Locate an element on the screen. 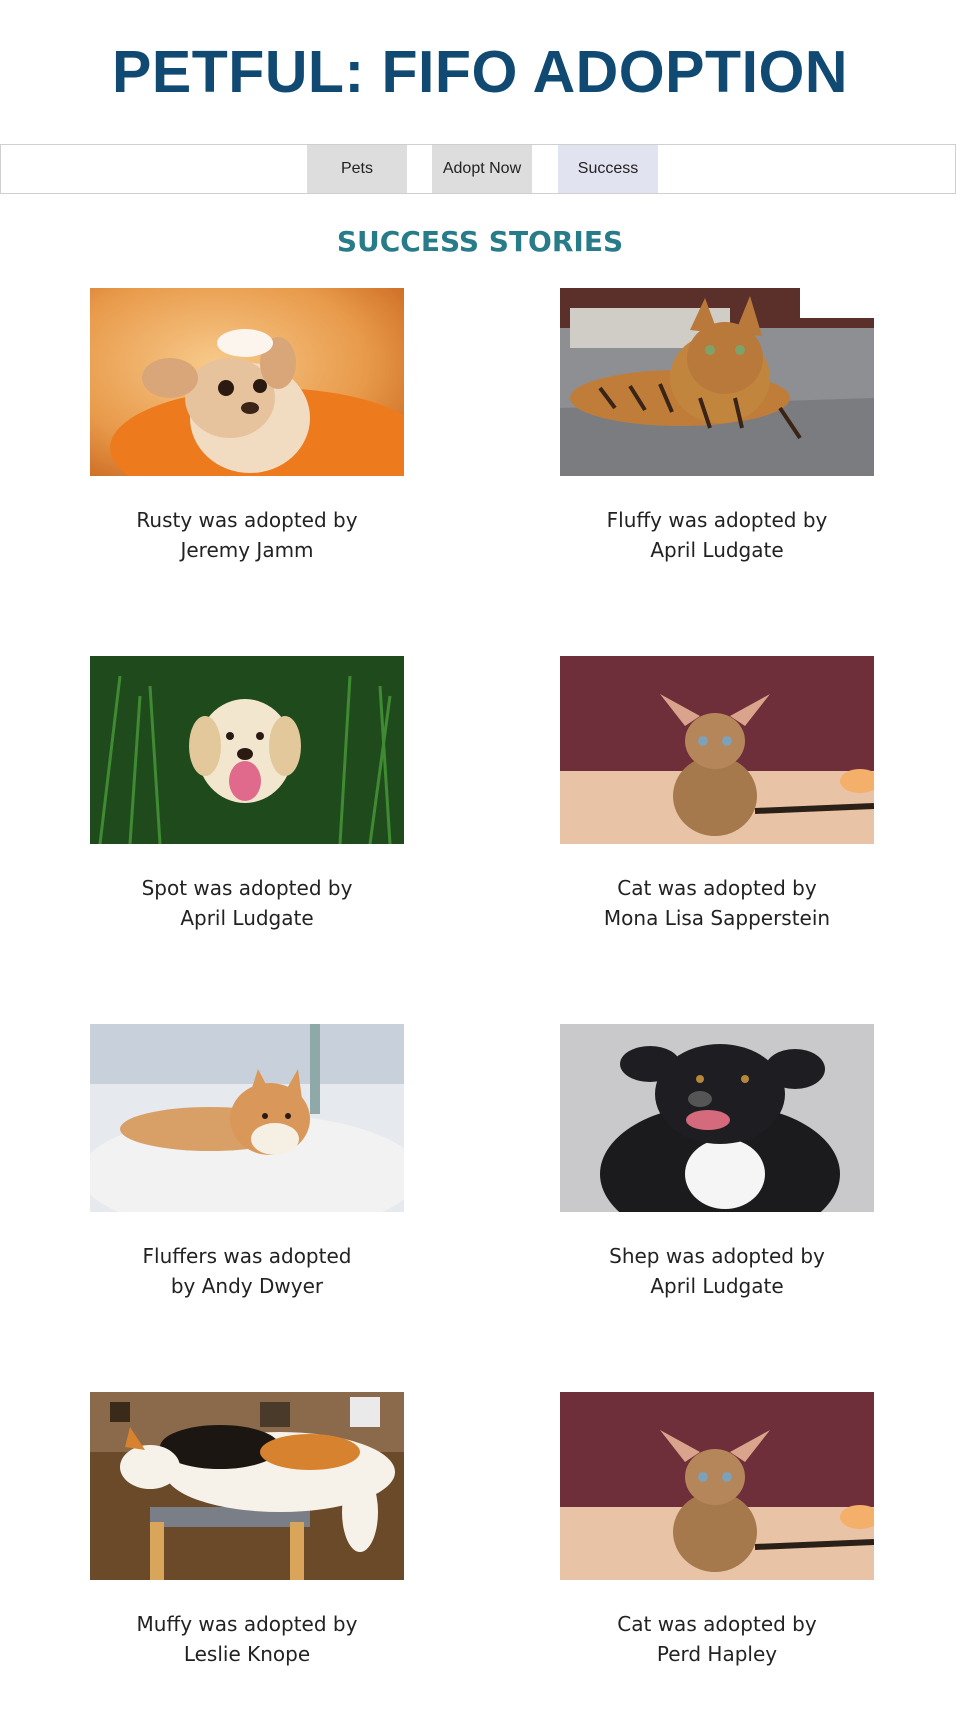  nav-bar: Pets Adopt Now Success is located at coordinates (478, 169).